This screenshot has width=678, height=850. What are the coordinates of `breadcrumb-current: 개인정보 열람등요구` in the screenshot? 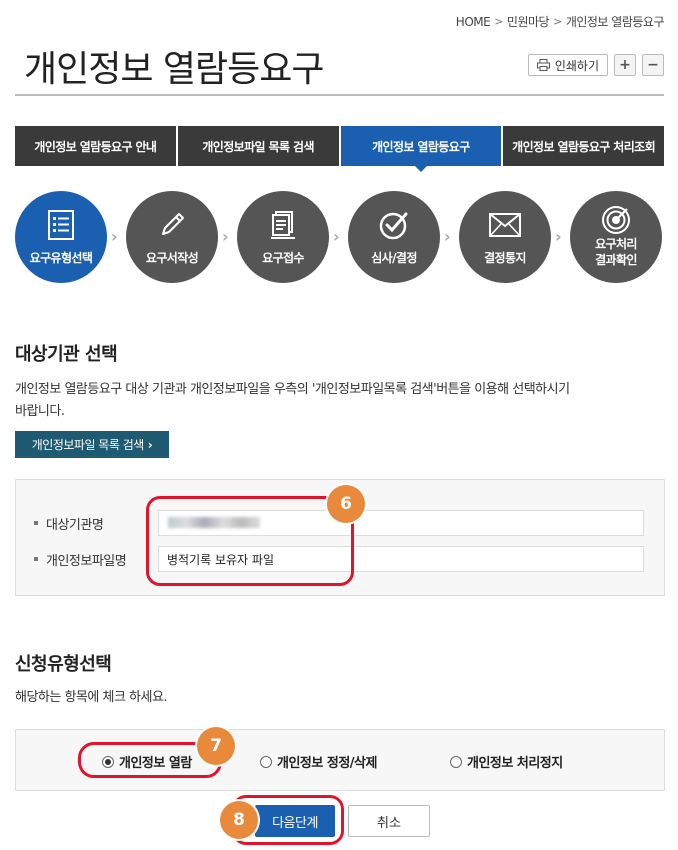 It's located at (615, 22).